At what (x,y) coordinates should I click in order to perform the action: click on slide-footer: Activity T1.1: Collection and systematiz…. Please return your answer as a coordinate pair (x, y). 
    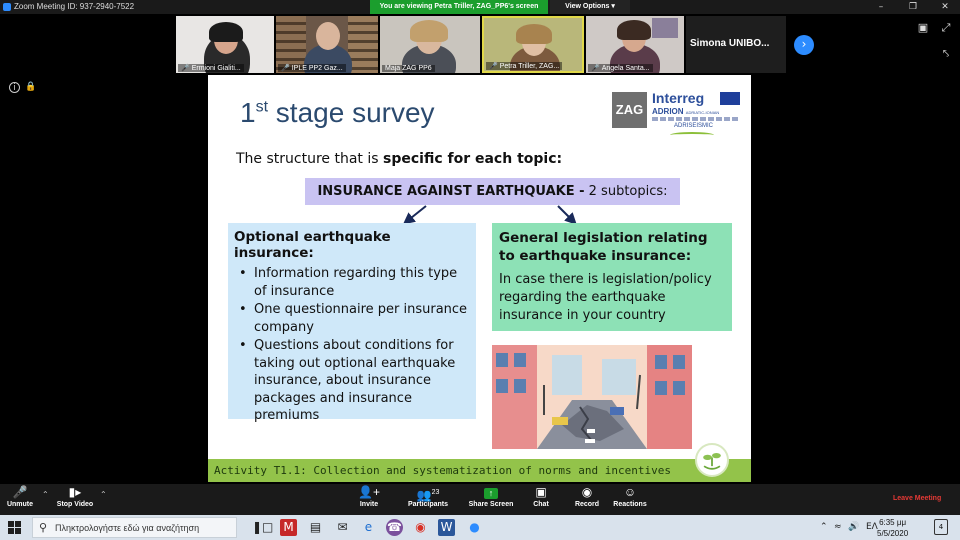
    Looking at the image, I should click on (479, 470).